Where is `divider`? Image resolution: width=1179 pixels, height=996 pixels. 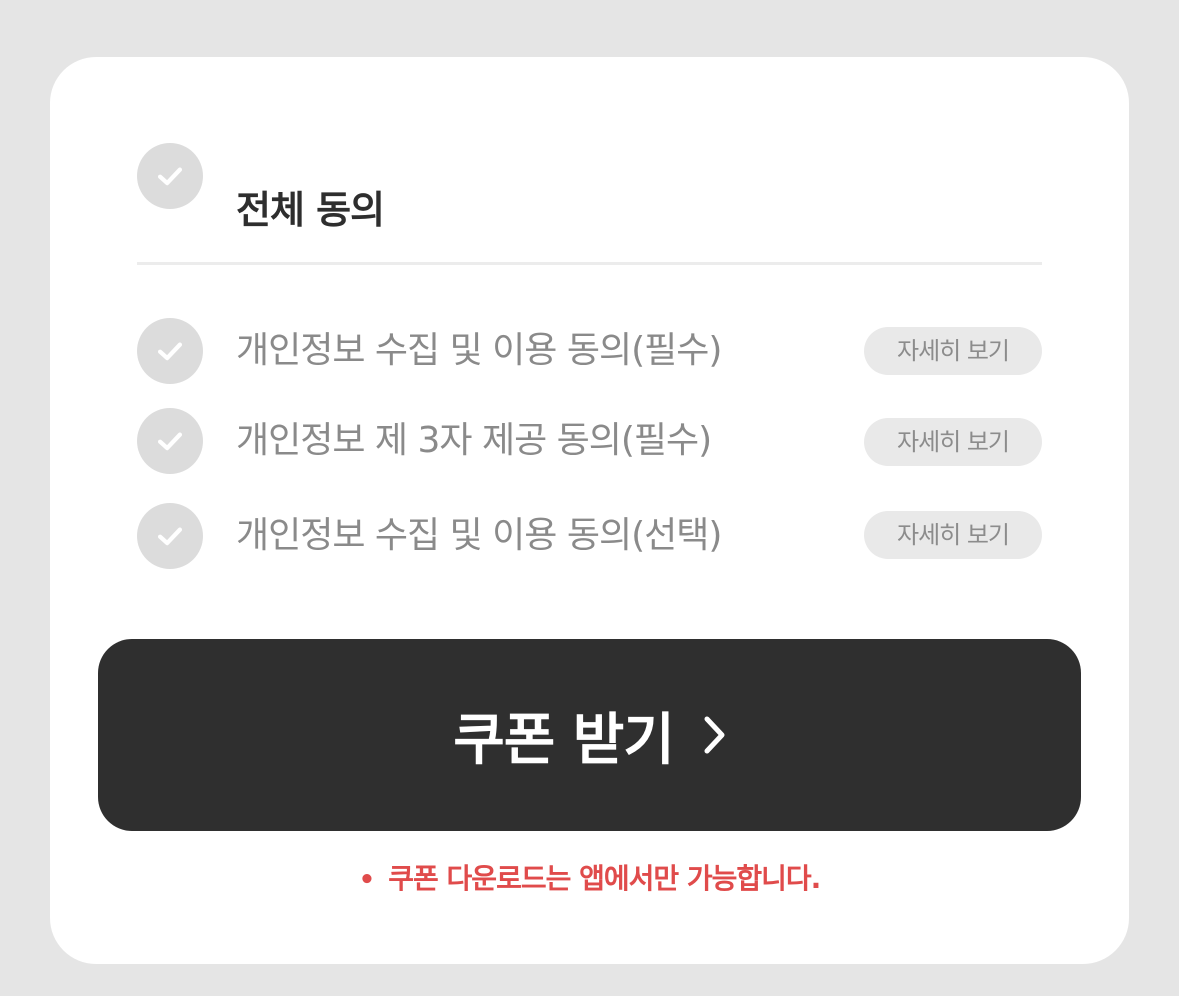 divider is located at coordinates (589, 263).